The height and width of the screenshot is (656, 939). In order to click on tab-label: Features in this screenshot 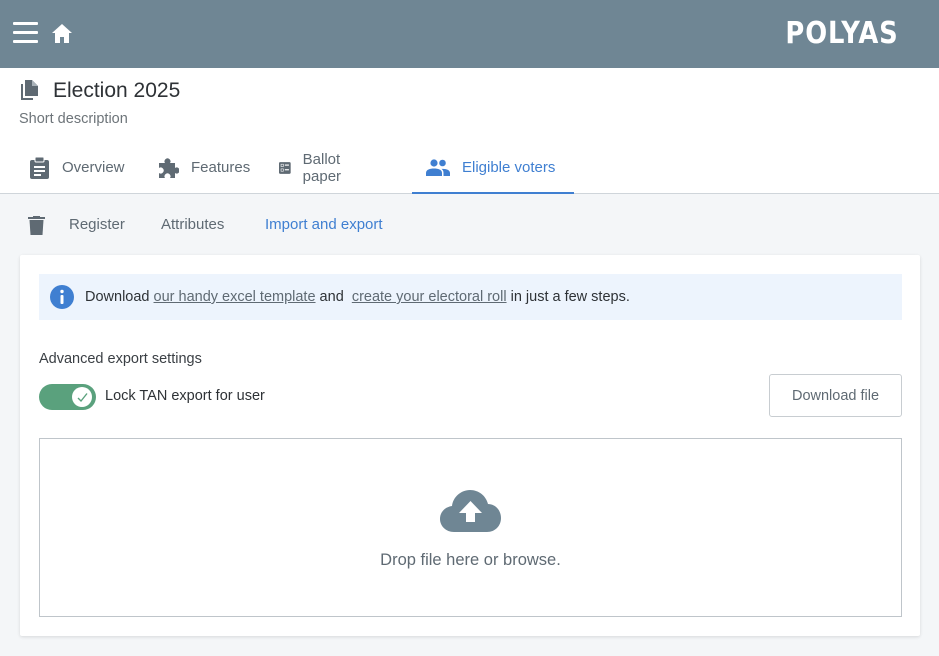, I will do `click(221, 167)`.